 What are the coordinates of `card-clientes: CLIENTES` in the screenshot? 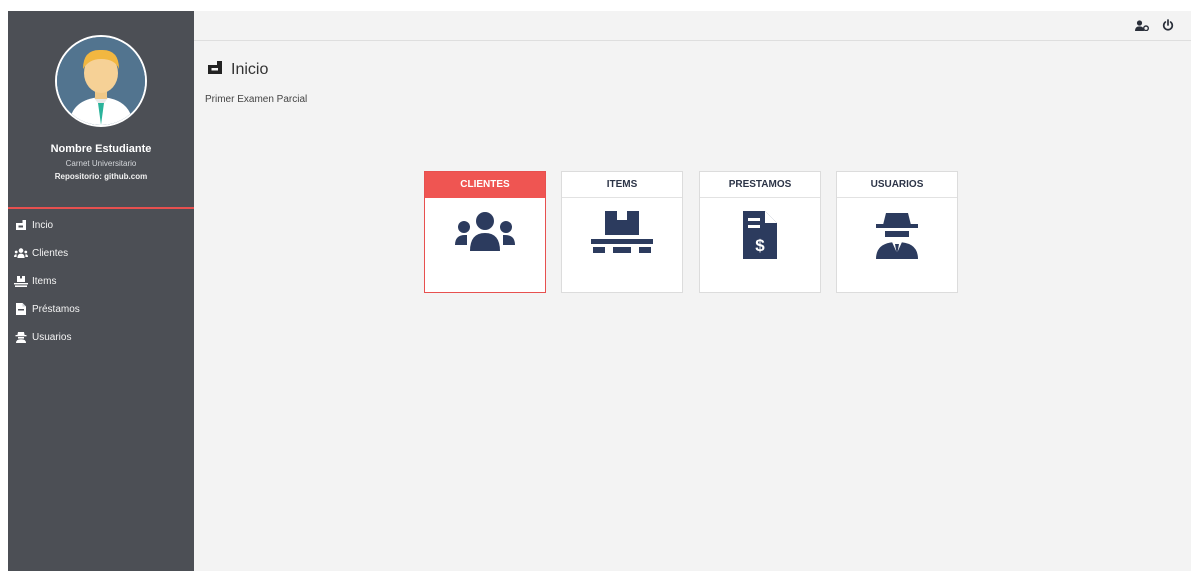 It's located at (485, 232).